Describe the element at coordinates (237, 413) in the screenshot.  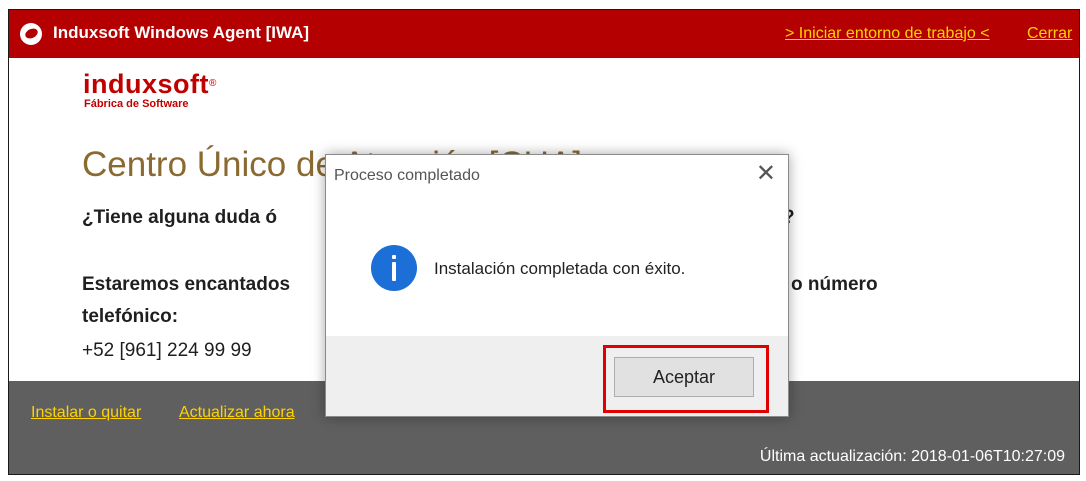
I see `update-now-link: Actualizar ahora` at that location.